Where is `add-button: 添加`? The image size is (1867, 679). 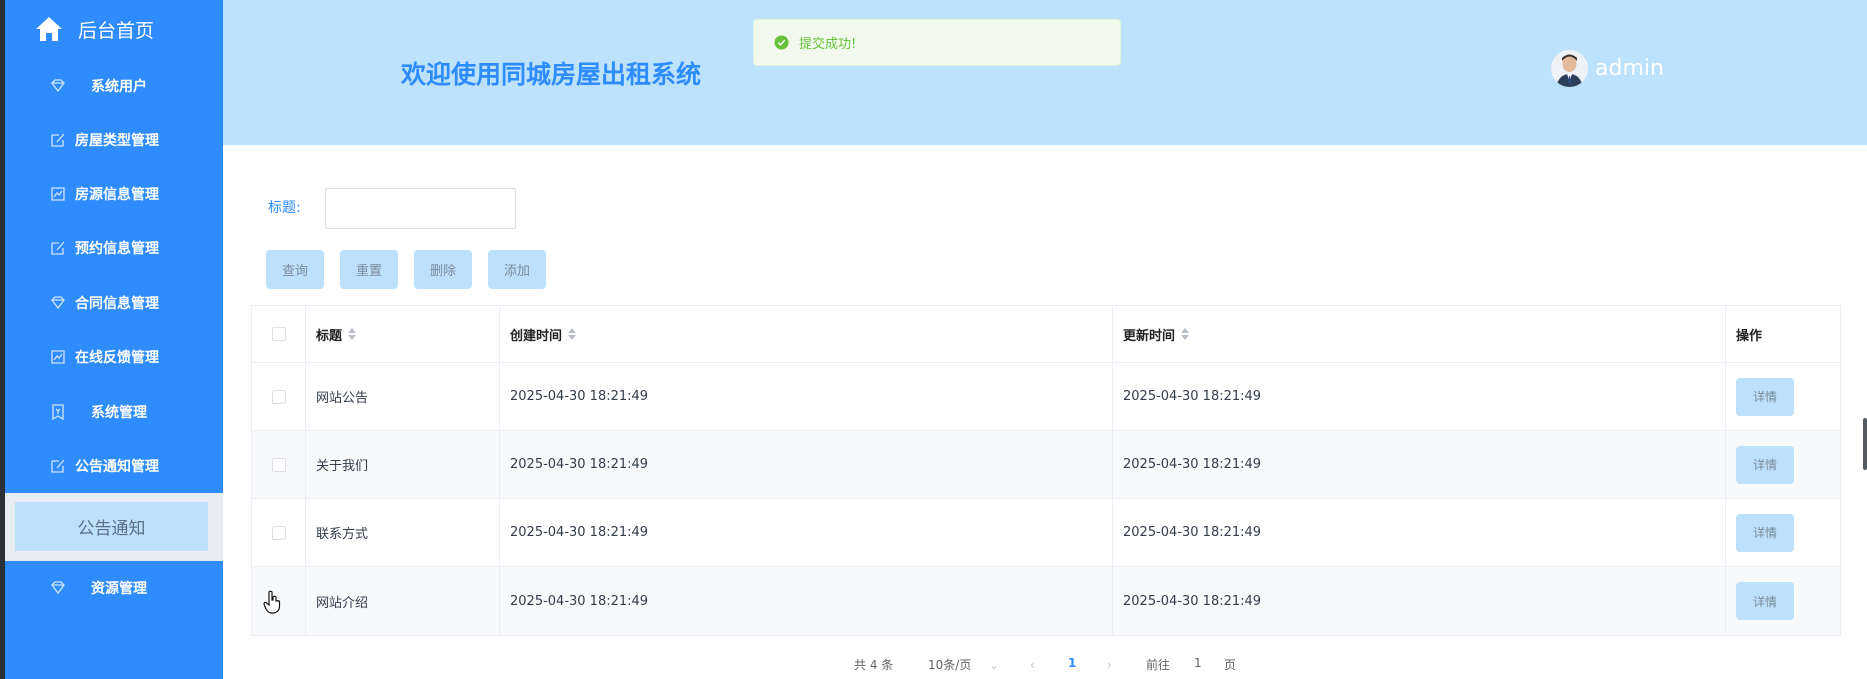
add-button: 添加 is located at coordinates (517, 269).